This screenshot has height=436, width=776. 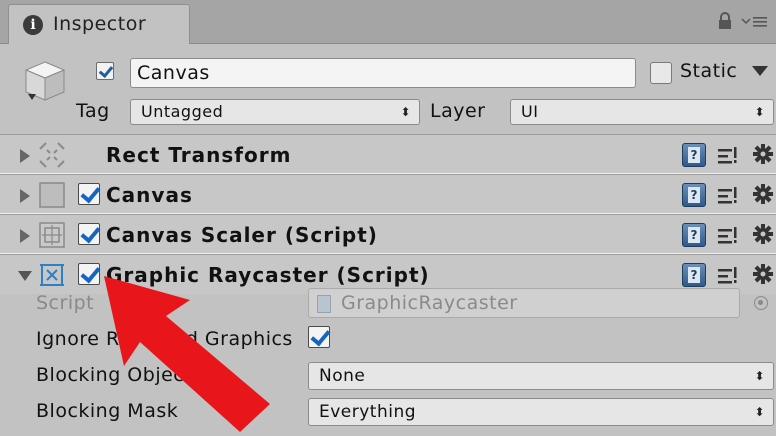 I want to click on layer-dropdown: UI ⬍, so click(x=642, y=112).